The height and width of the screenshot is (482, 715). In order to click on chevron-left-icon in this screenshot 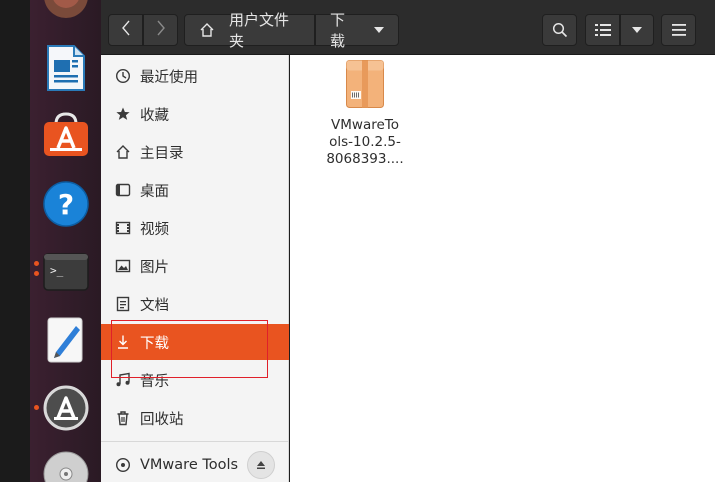, I will do `click(126, 30)`.